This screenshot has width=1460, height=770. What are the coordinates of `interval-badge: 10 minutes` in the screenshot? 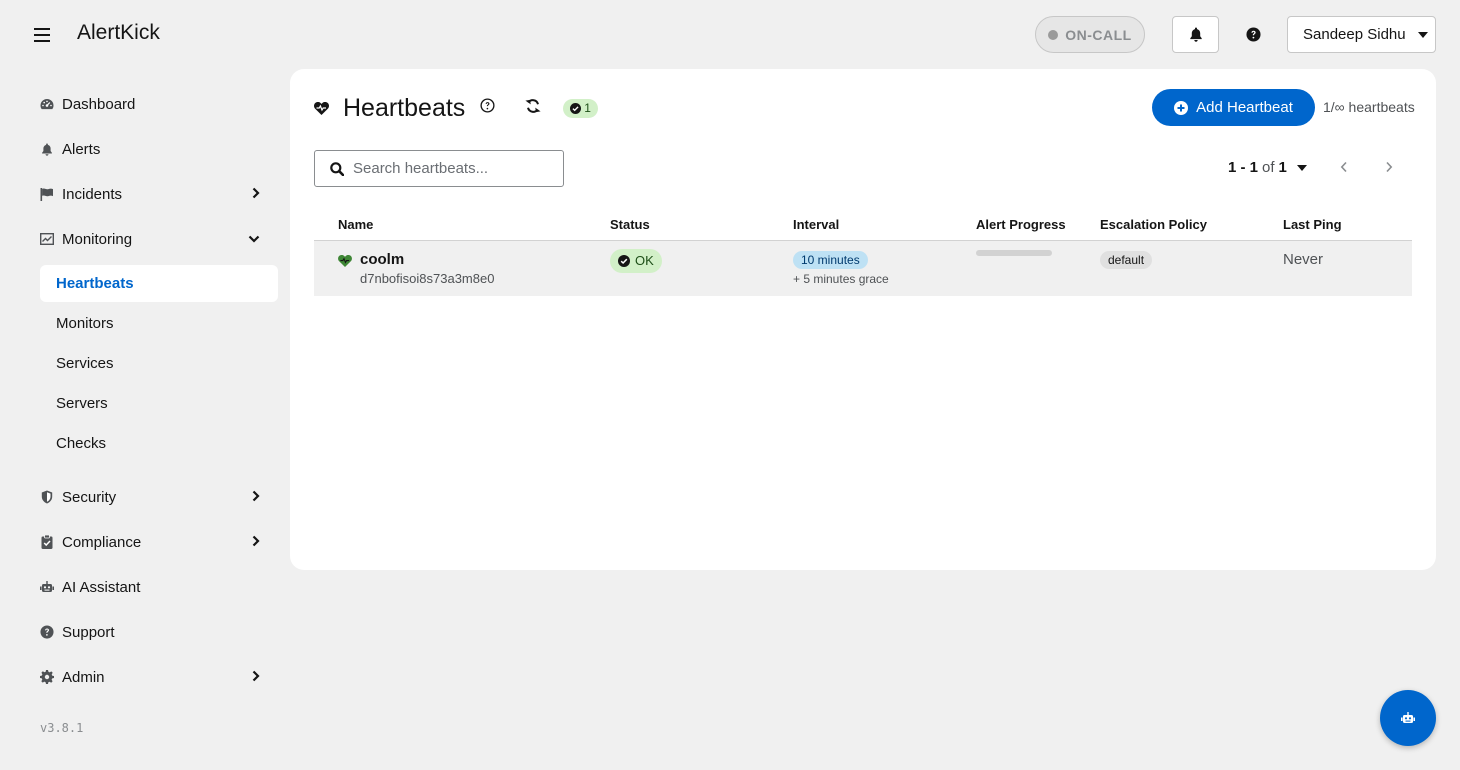 It's located at (830, 259).